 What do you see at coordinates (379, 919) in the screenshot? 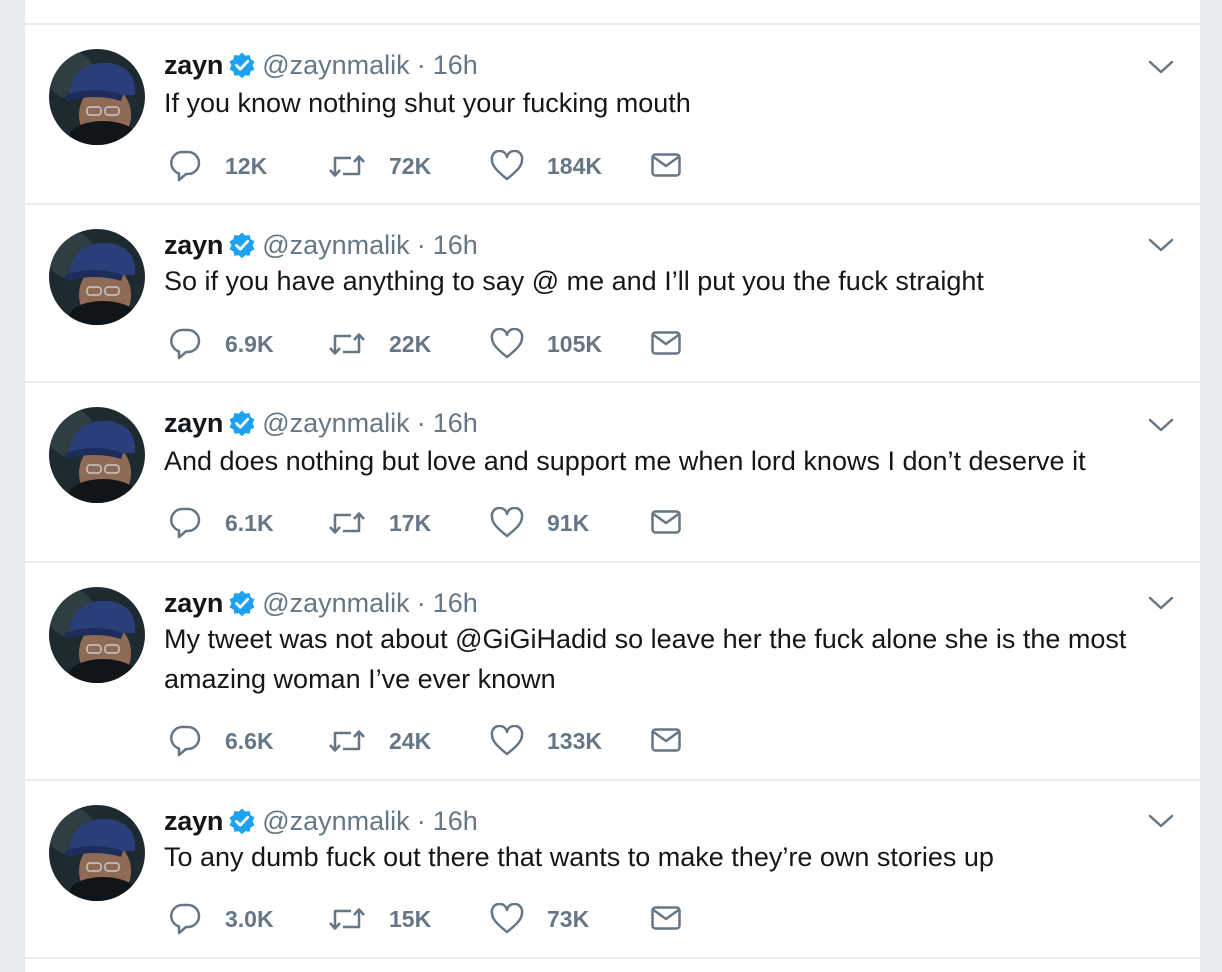
I see `retweet-button: 15K` at bounding box center [379, 919].